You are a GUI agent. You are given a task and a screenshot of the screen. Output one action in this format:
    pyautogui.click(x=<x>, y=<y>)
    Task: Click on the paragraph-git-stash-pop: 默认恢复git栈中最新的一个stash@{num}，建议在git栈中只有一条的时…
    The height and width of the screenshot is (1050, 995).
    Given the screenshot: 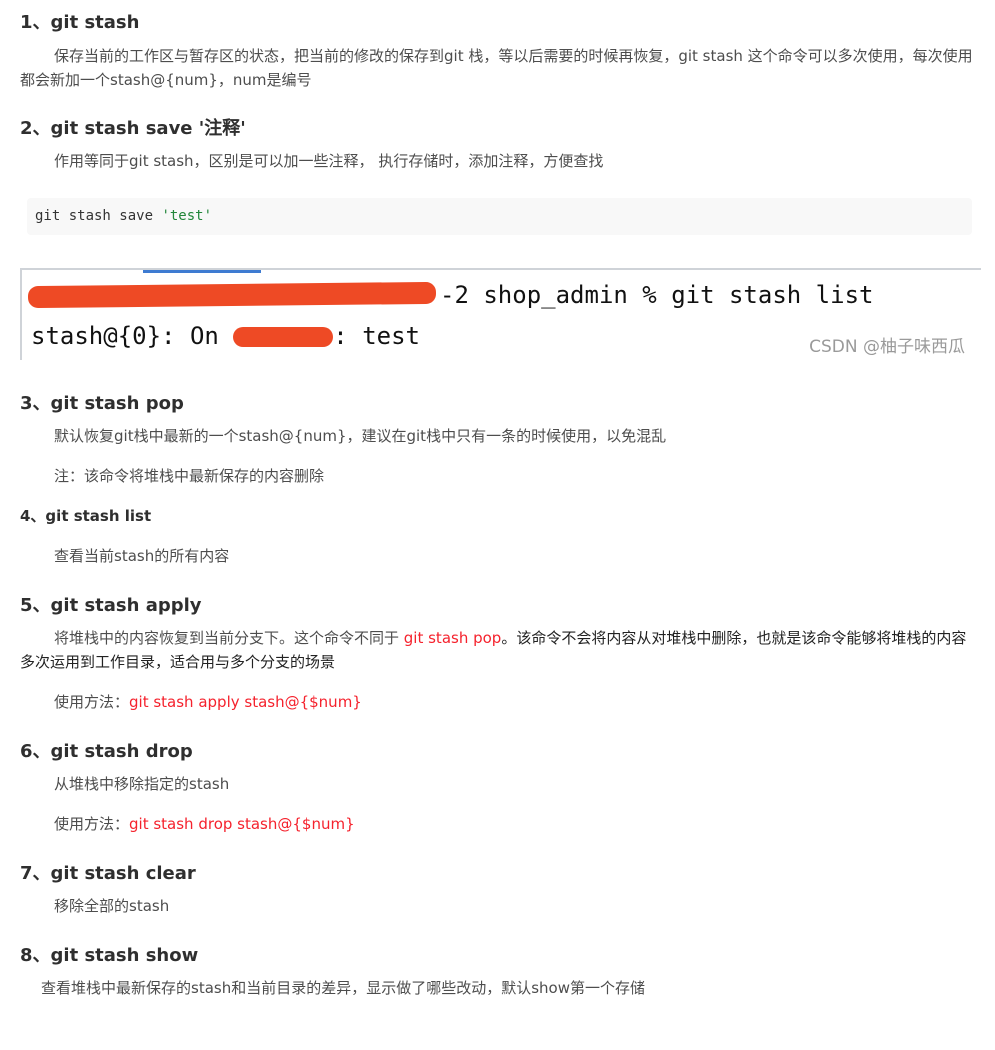 What is the action you would take?
    pyautogui.click(x=360, y=436)
    